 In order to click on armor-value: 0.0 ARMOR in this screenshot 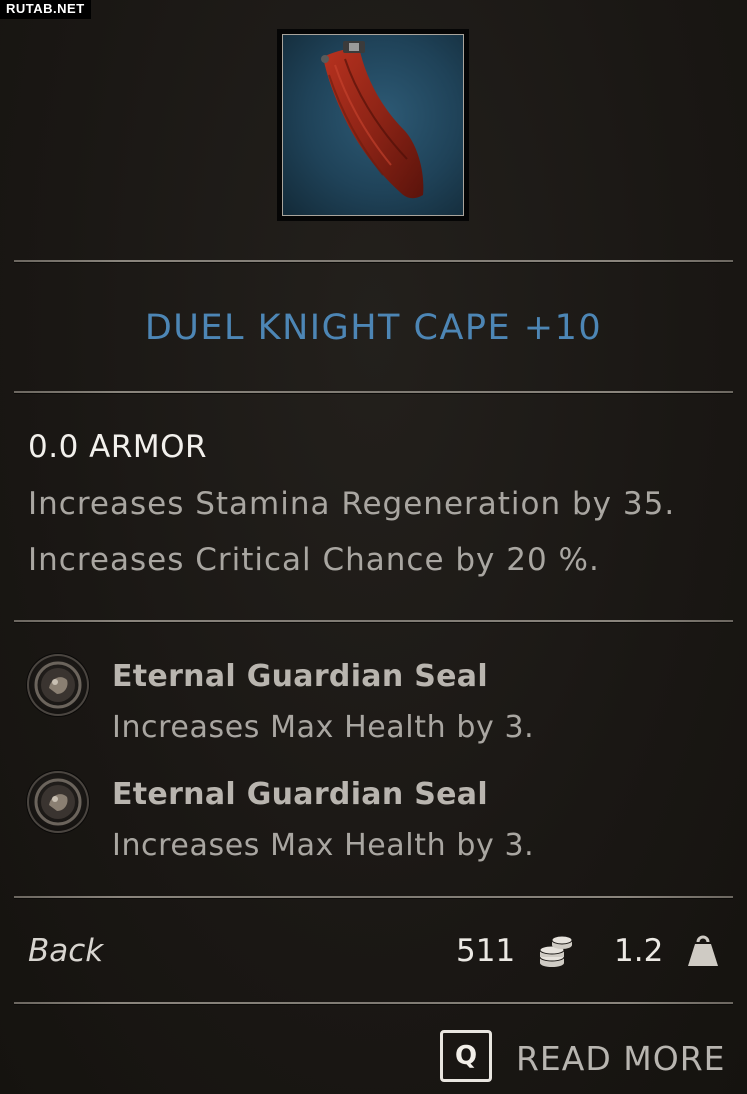, I will do `click(118, 447)`.